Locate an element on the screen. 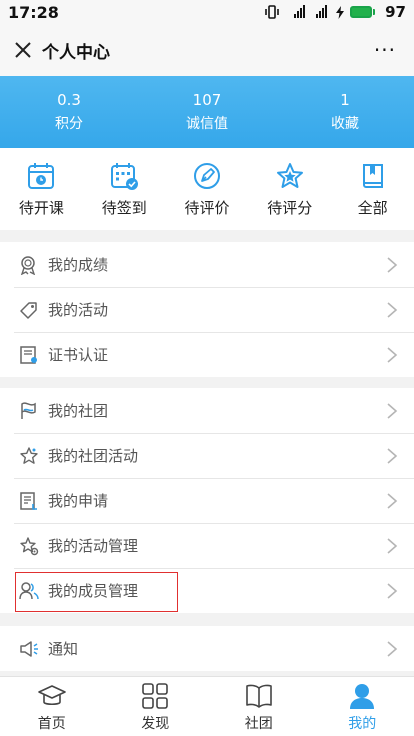 The image size is (414, 736). quick-pending-review: 待评价 is located at coordinates (207, 189).